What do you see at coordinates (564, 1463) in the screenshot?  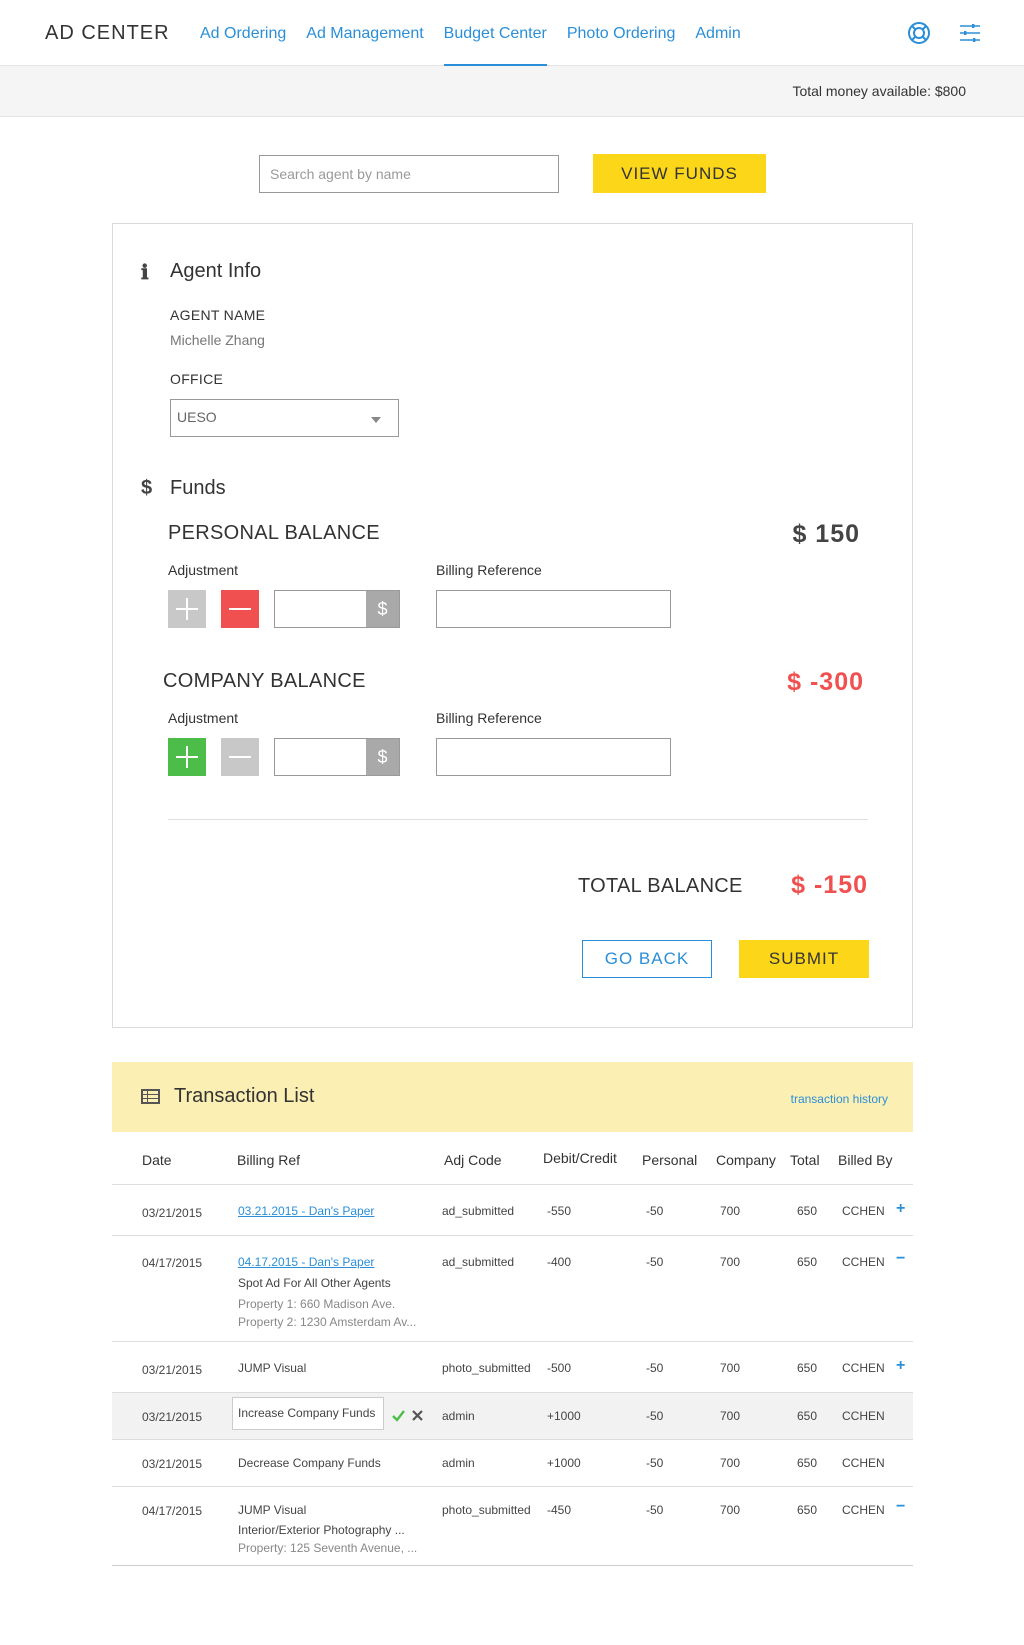 I see `cell-debit-credit: +1000` at bounding box center [564, 1463].